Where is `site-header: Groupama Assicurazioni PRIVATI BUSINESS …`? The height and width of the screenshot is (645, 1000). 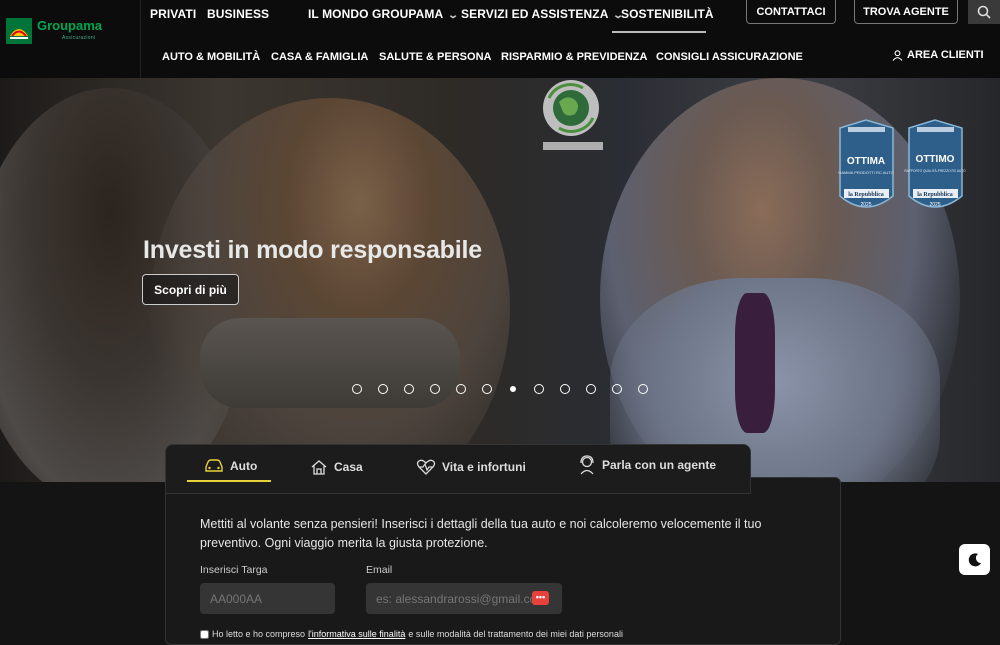
site-header: Groupama Assicurazioni PRIVATI BUSINESS … is located at coordinates (500, 39).